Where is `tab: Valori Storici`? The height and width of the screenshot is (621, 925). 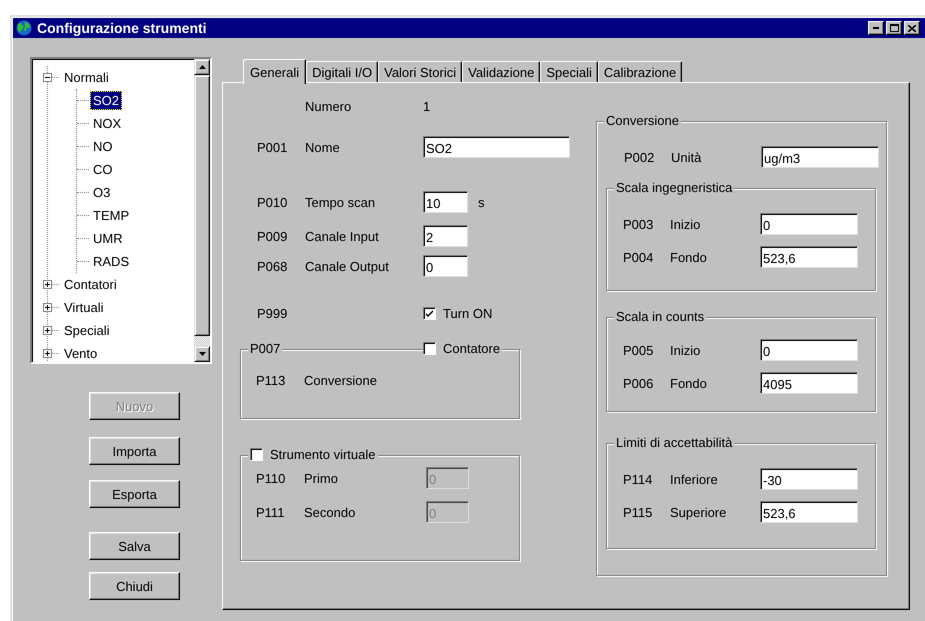 tab: Valori Storici is located at coordinates (420, 71).